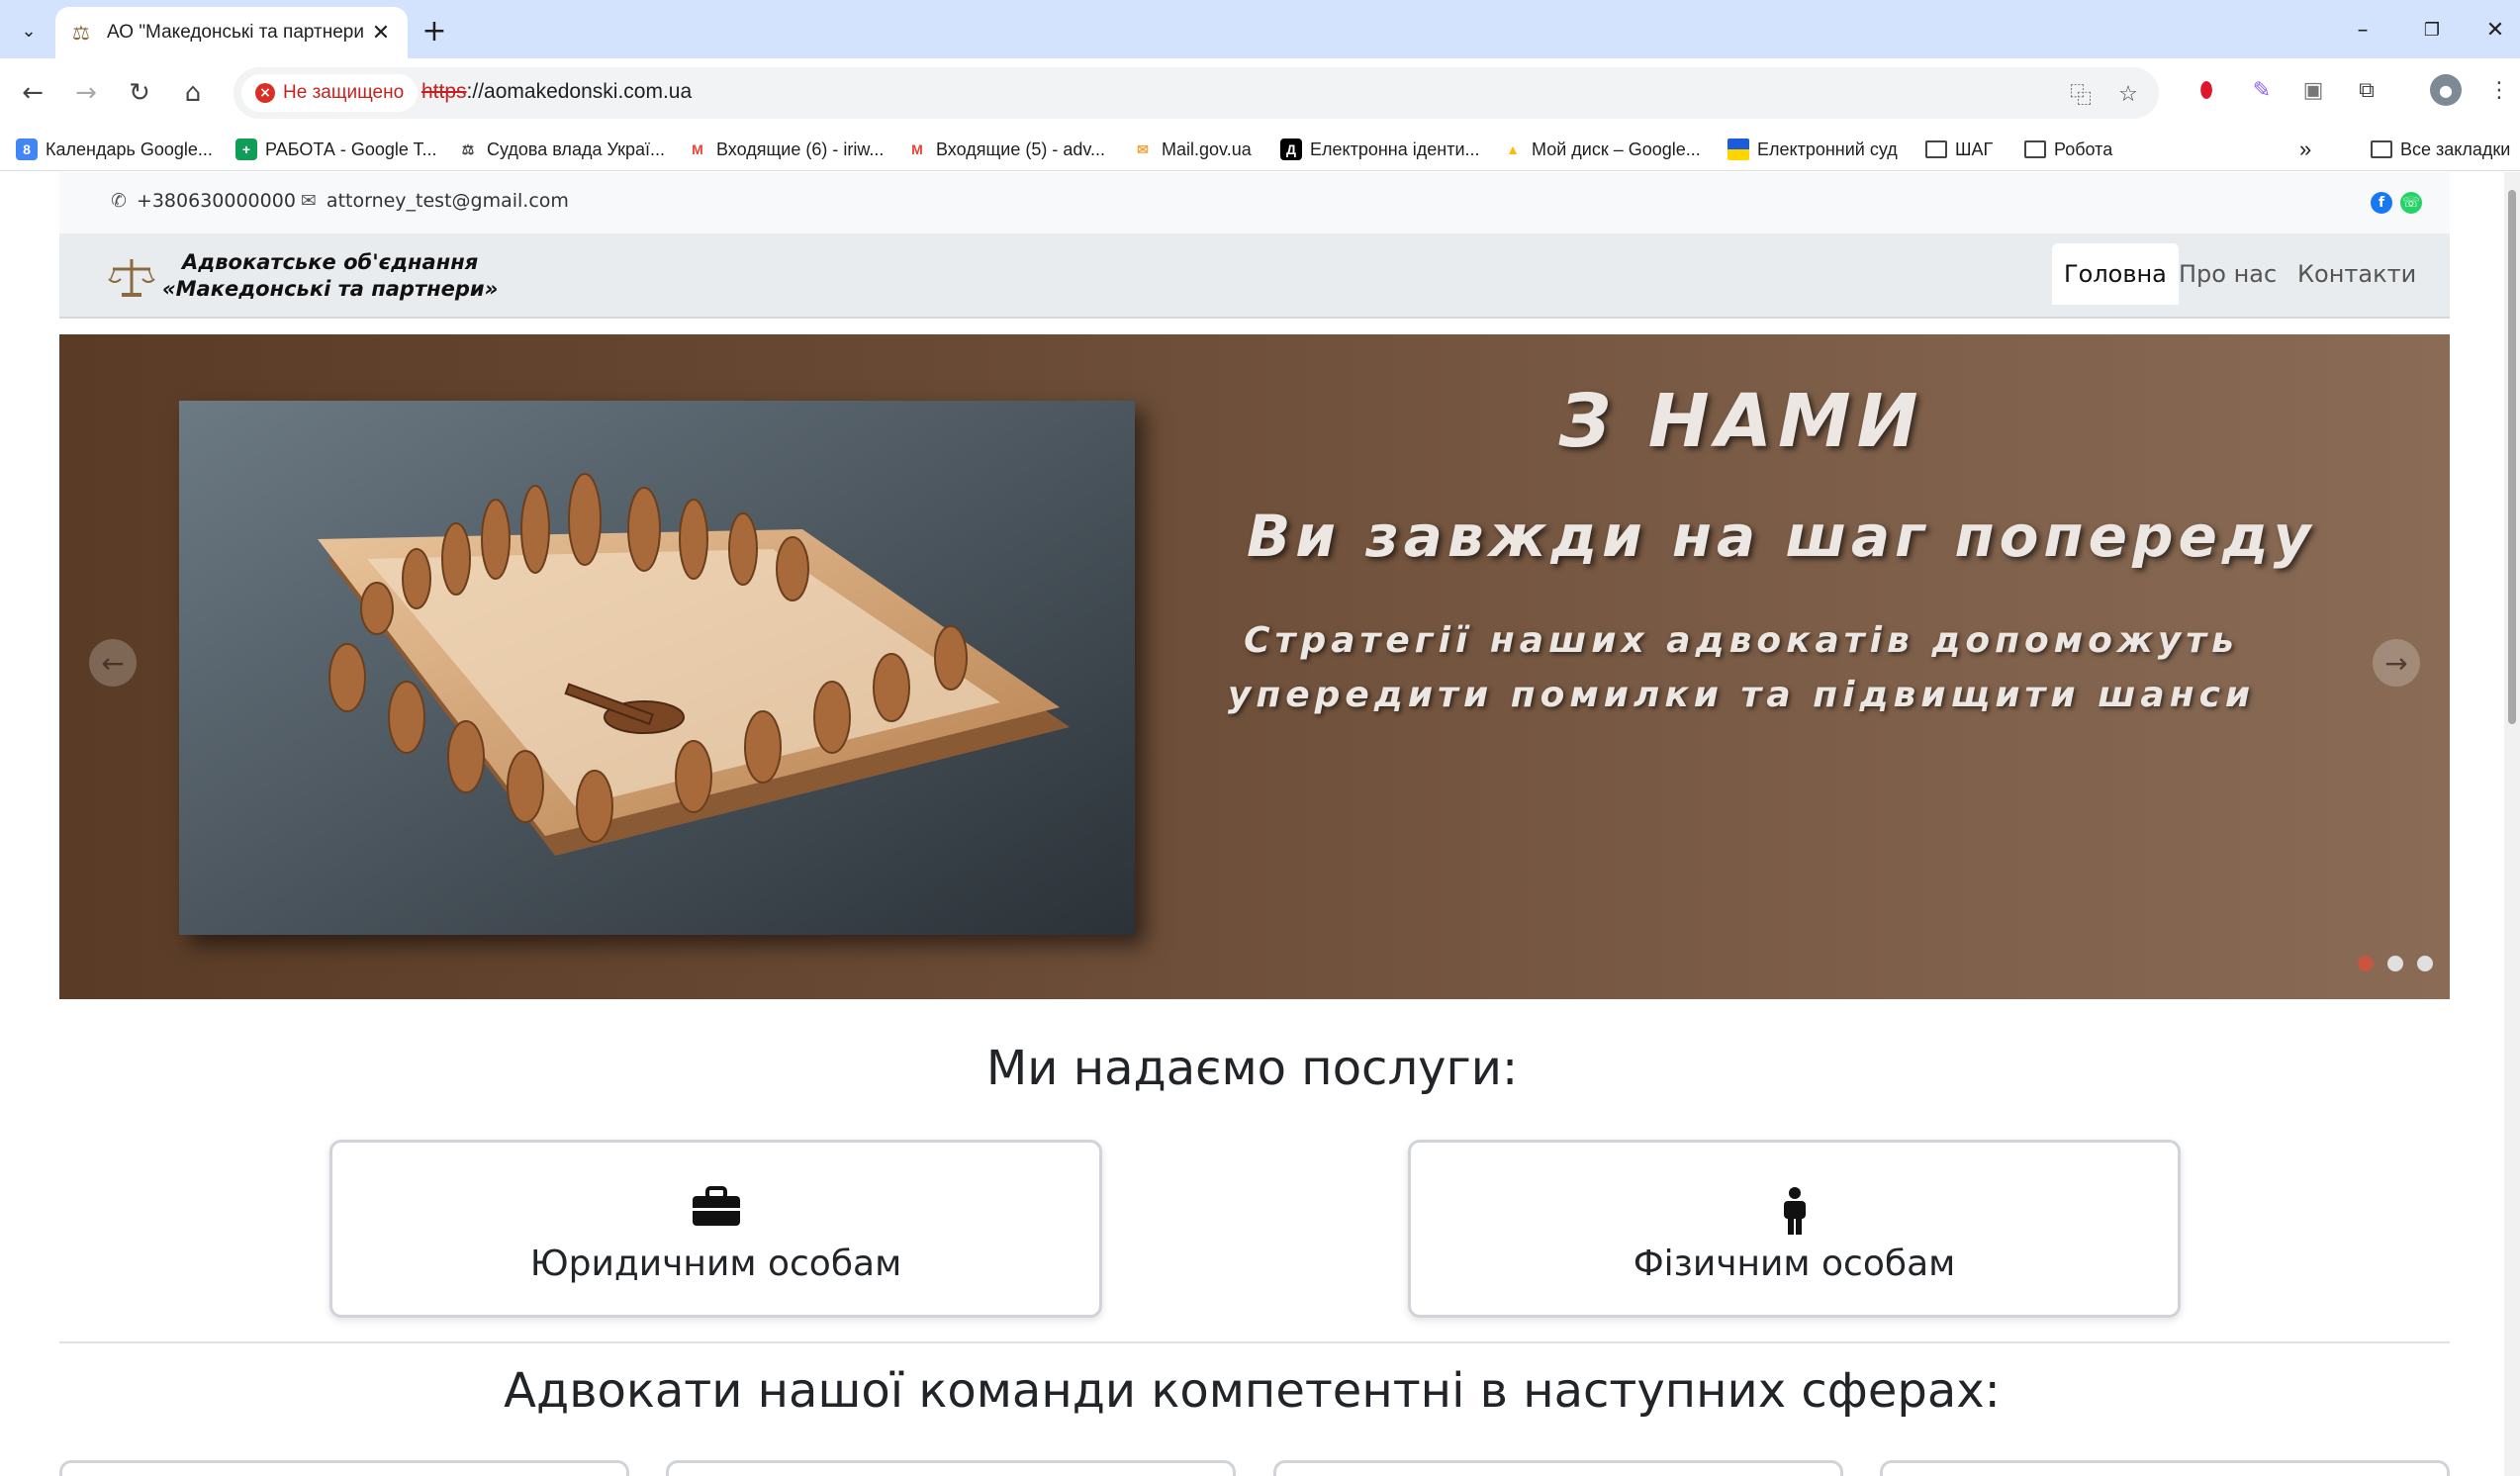  What do you see at coordinates (1827, 148) in the screenshot?
I see `bookmark-label: Електронний суд` at bounding box center [1827, 148].